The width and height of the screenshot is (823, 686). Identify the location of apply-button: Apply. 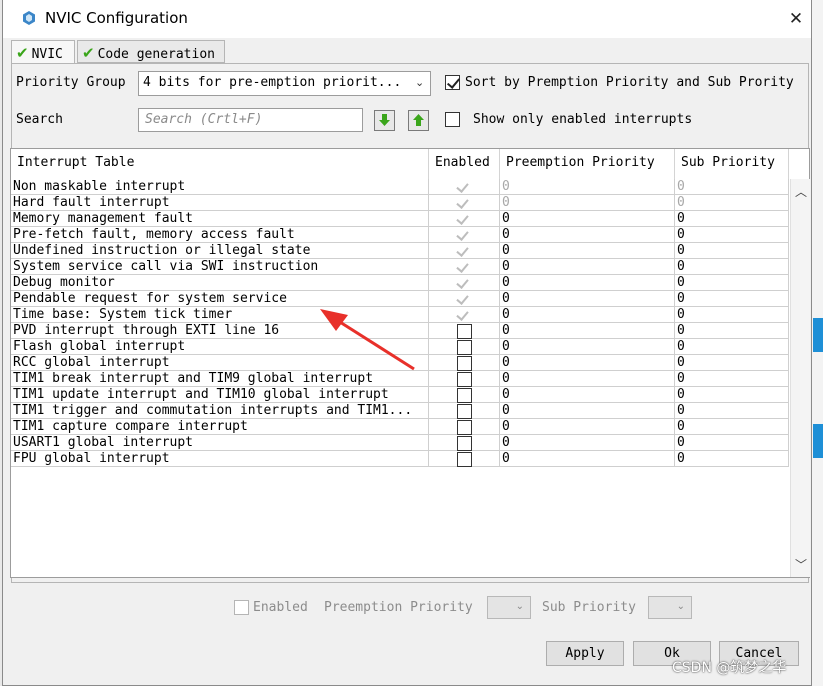
(585, 653).